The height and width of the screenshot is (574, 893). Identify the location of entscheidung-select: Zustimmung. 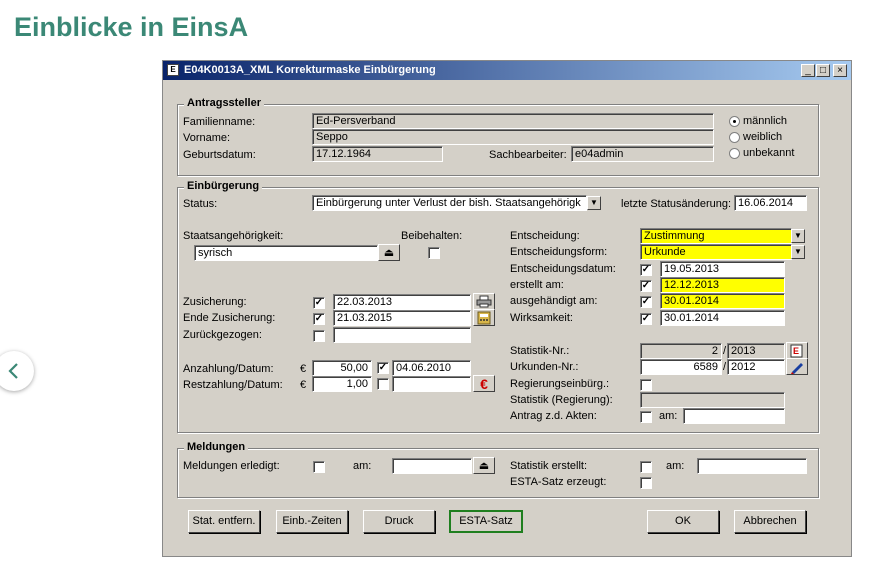
(716, 236).